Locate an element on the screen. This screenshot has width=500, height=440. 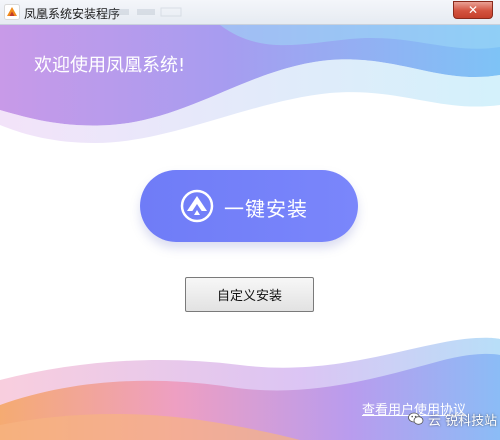
one-click-install-label: 一键安装 is located at coordinates (266, 209).